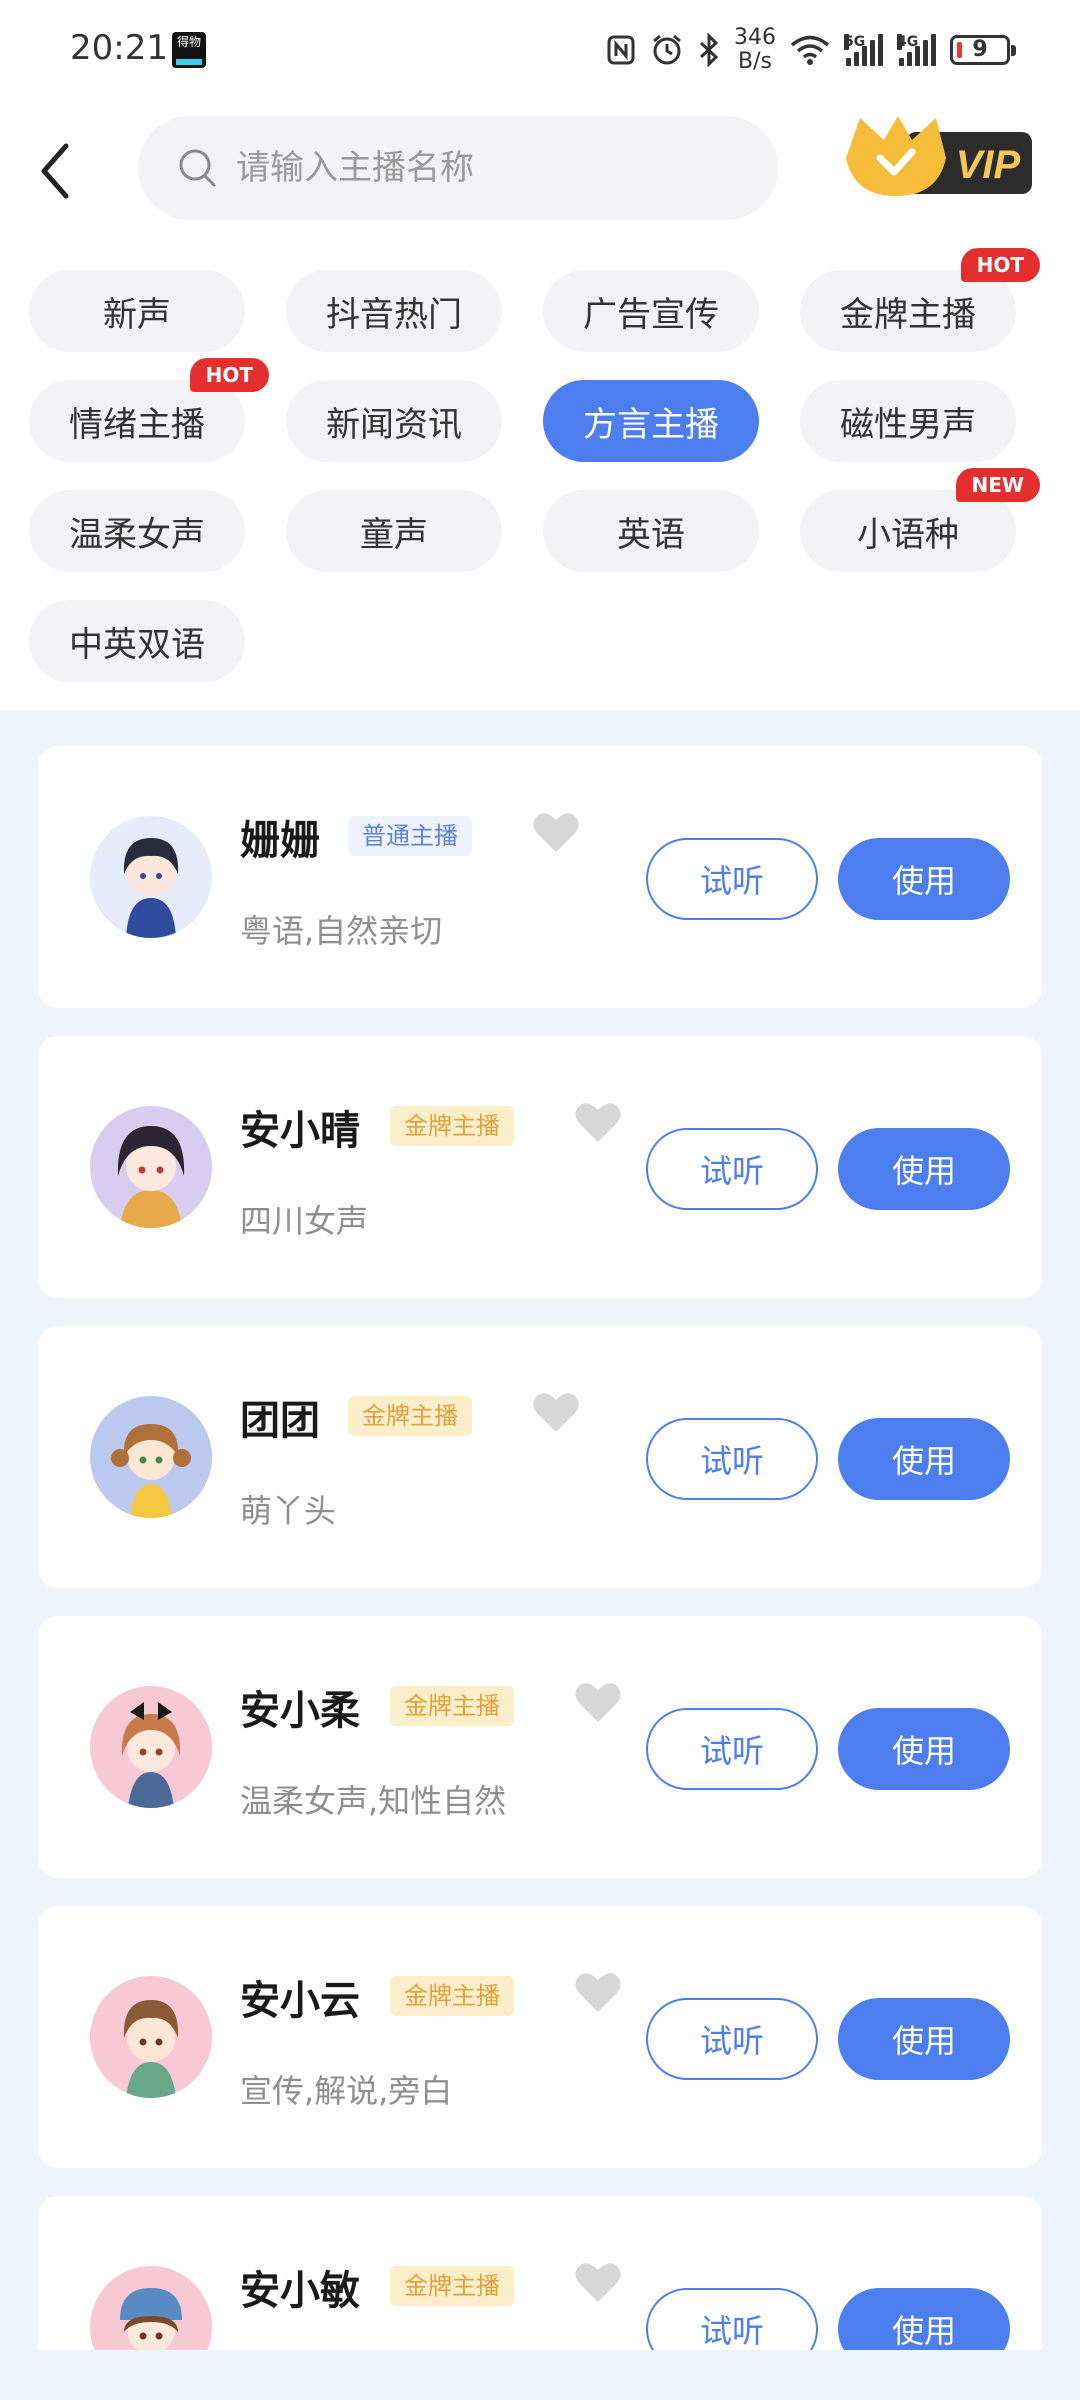 This screenshot has height=2400, width=1080. What do you see at coordinates (197, 168) in the screenshot?
I see `search-icon` at bounding box center [197, 168].